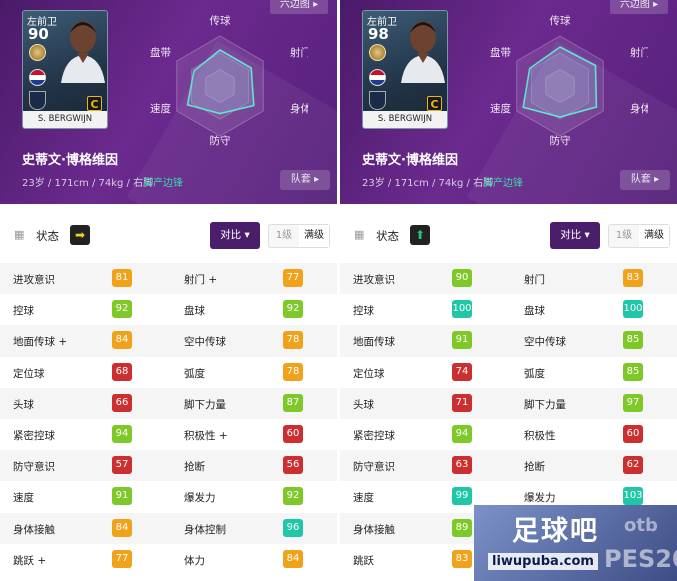 The height and width of the screenshot is (581, 677). Describe the element at coordinates (508, 434) in the screenshot. I see `stat-row: 紧密控球 94 积极性 60` at that location.